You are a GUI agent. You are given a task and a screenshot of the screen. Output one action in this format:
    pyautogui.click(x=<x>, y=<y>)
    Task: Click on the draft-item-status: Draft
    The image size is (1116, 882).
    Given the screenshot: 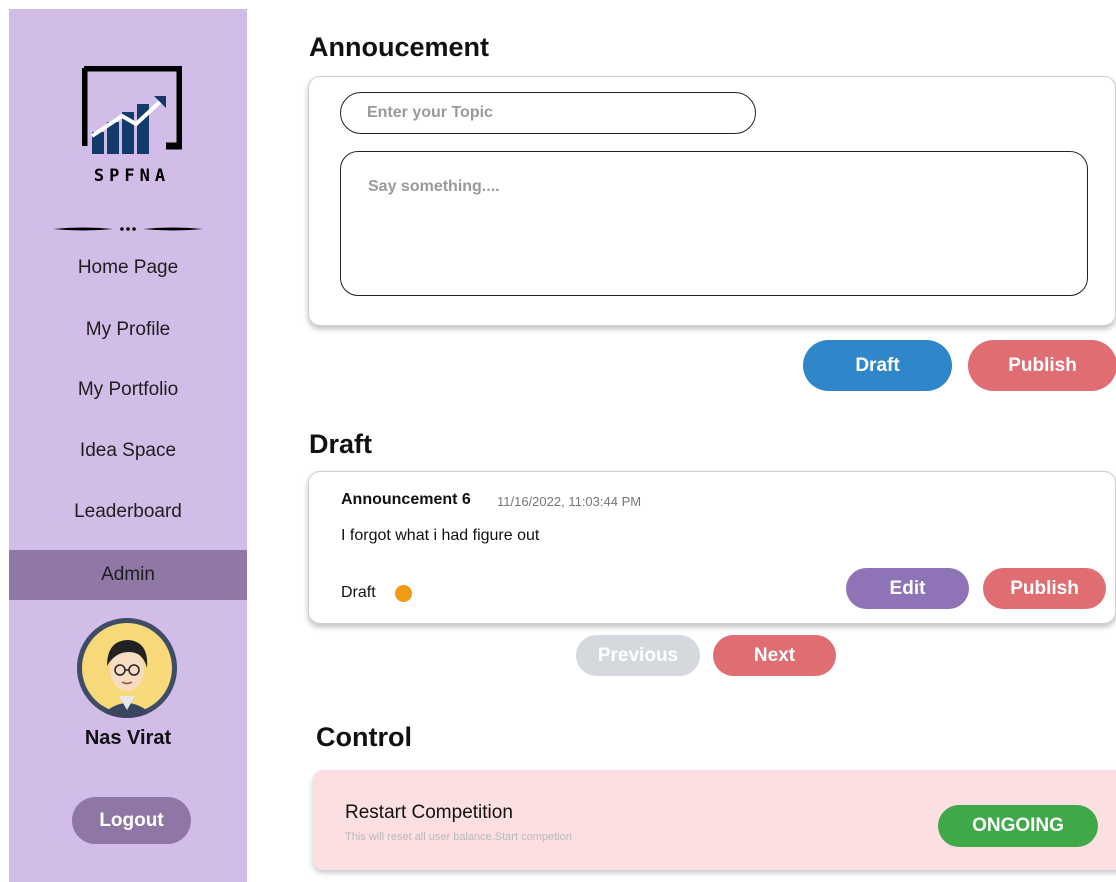 What is the action you would take?
    pyautogui.click(x=358, y=592)
    